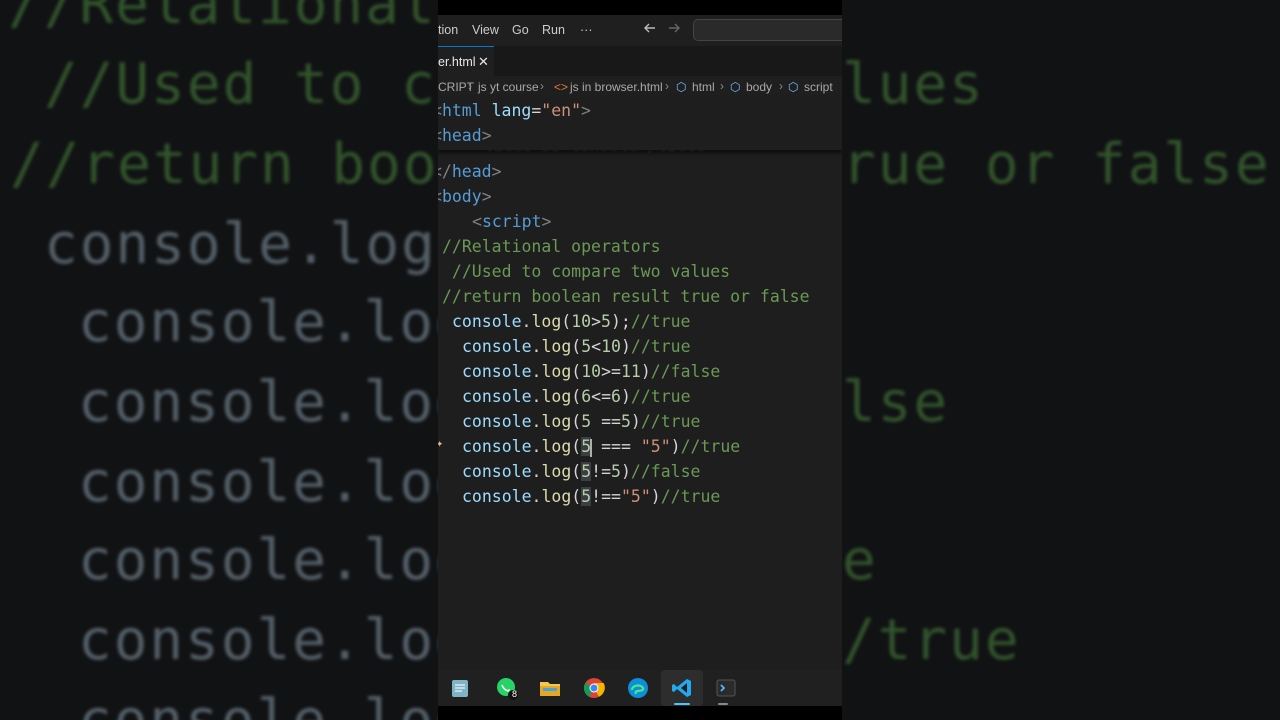 The image size is (1280, 720). I want to click on menu-view: View, so click(485, 30).